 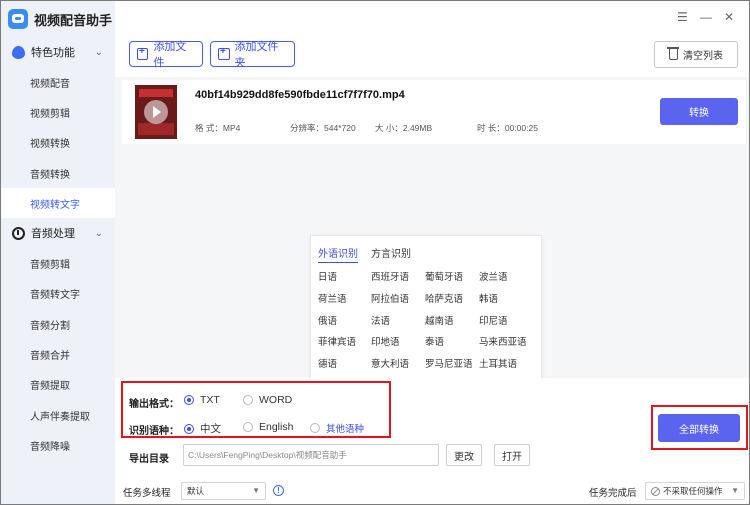 I want to click on format-word-radio: WORD, so click(x=267, y=400).